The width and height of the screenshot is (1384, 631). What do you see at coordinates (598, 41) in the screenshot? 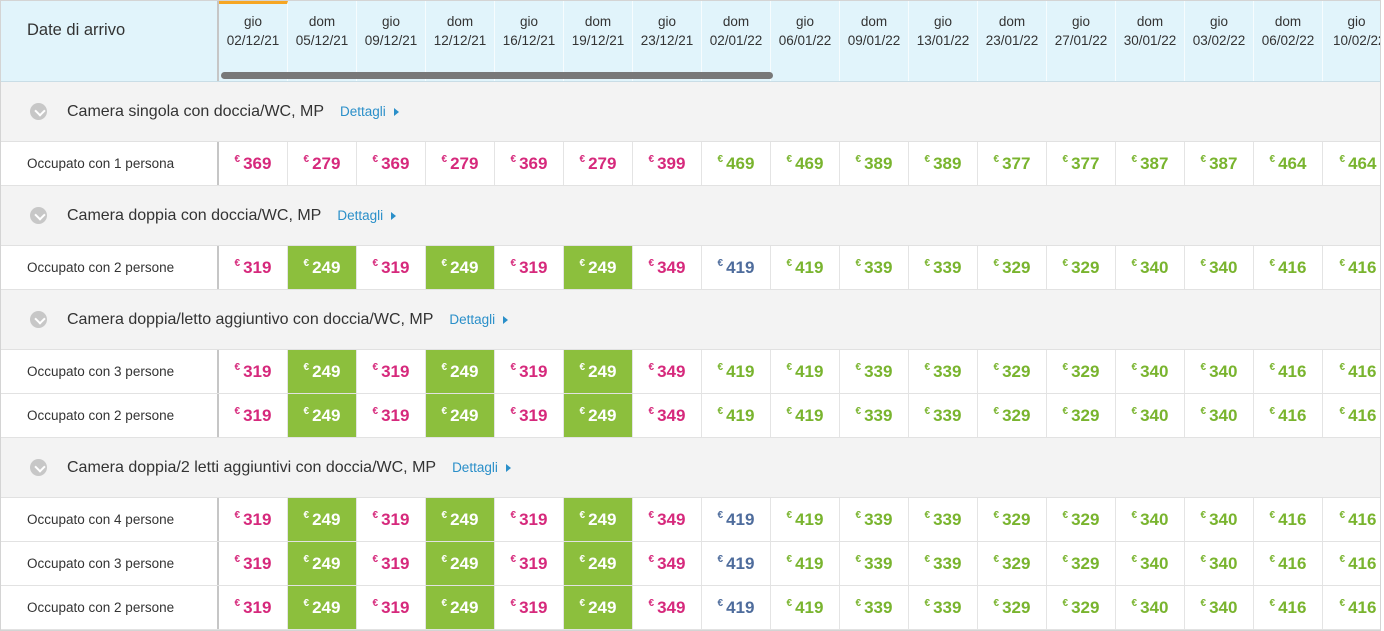
I see `date-column-header: dom 19/12/21` at bounding box center [598, 41].